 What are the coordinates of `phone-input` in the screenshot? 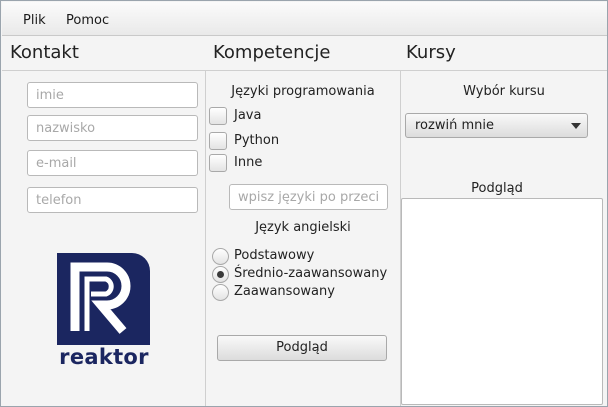 It's located at (112, 200).